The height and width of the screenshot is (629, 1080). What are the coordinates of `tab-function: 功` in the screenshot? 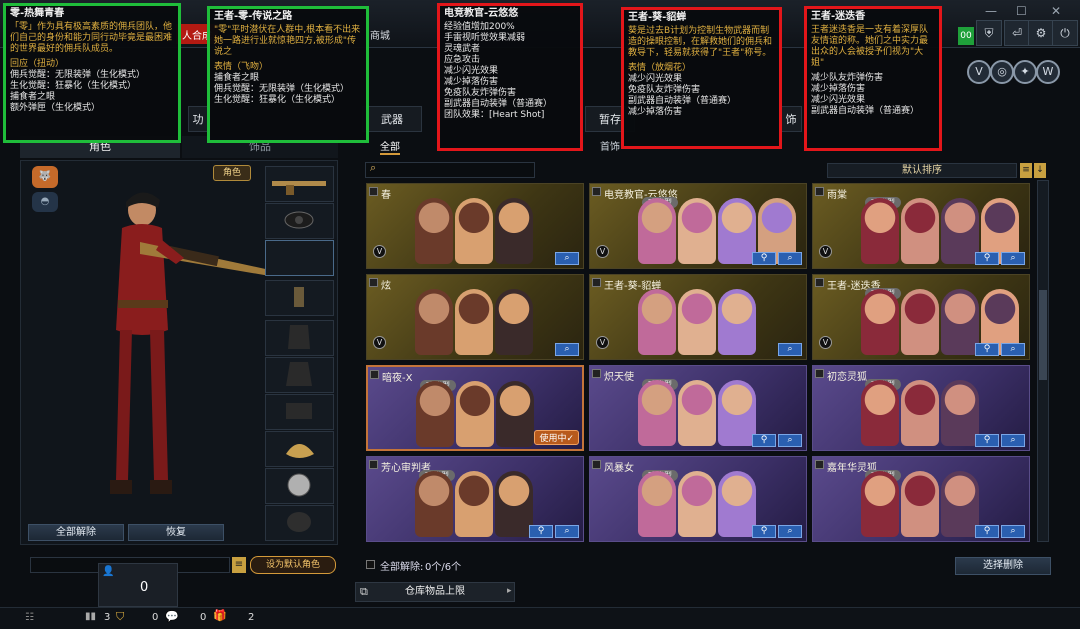 It's located at (198, 119).